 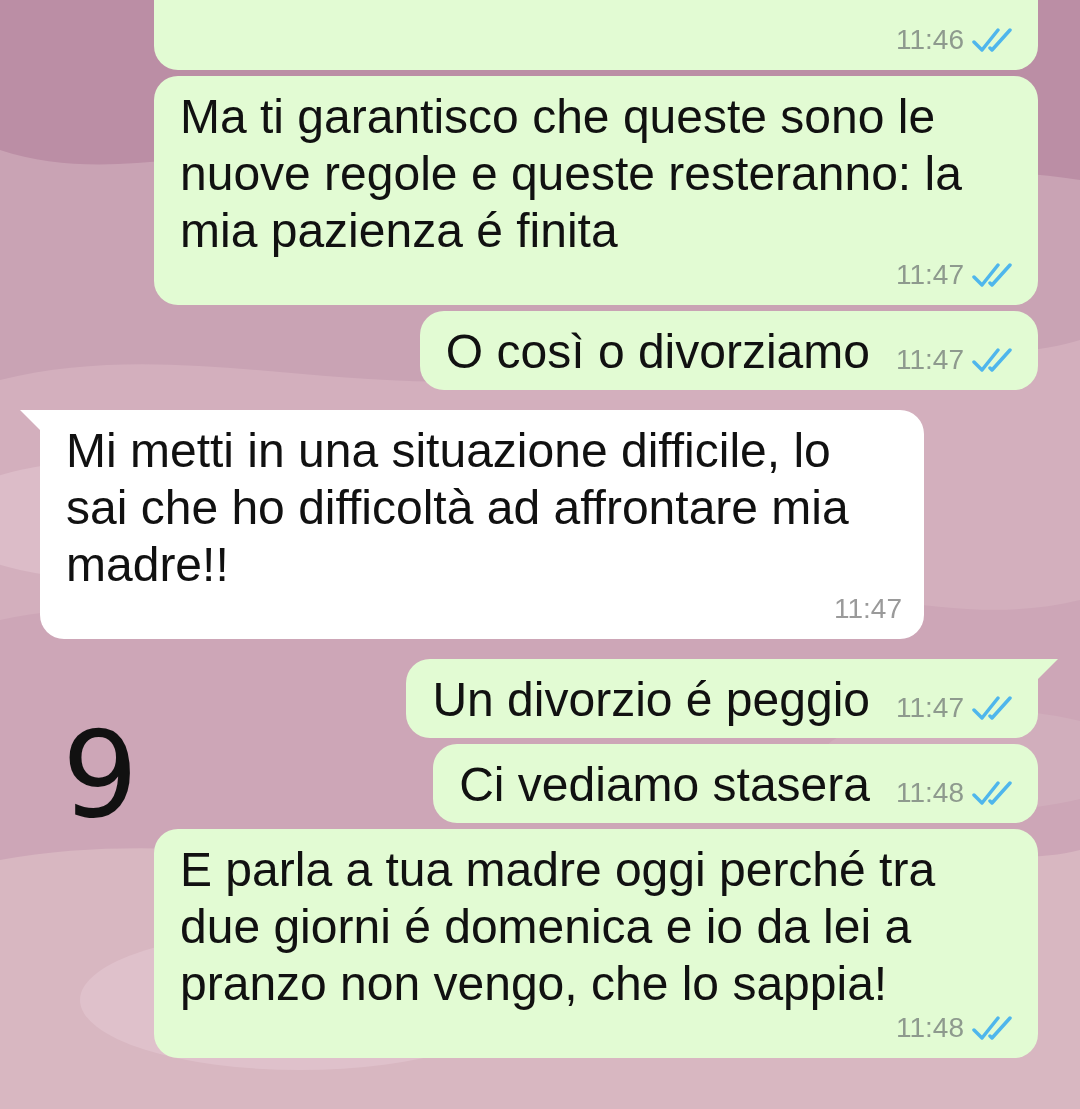 I want to click on message-text: O così o divorziamo, so click(x=657, y=352).